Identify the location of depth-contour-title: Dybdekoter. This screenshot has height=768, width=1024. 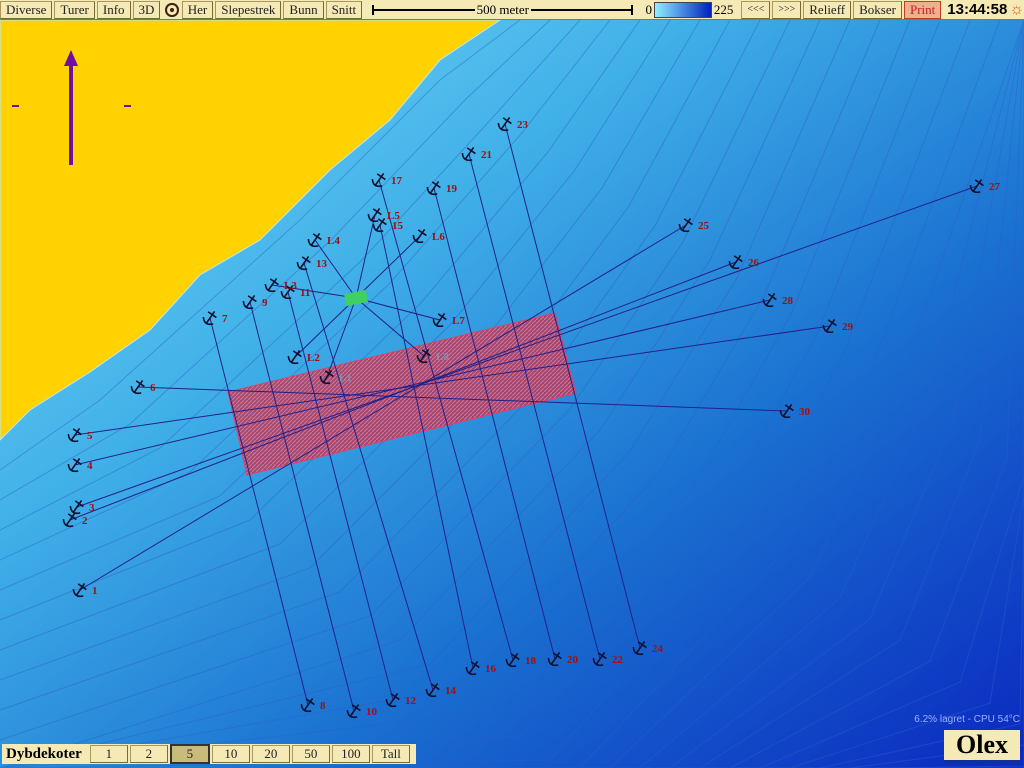
(44, 753).